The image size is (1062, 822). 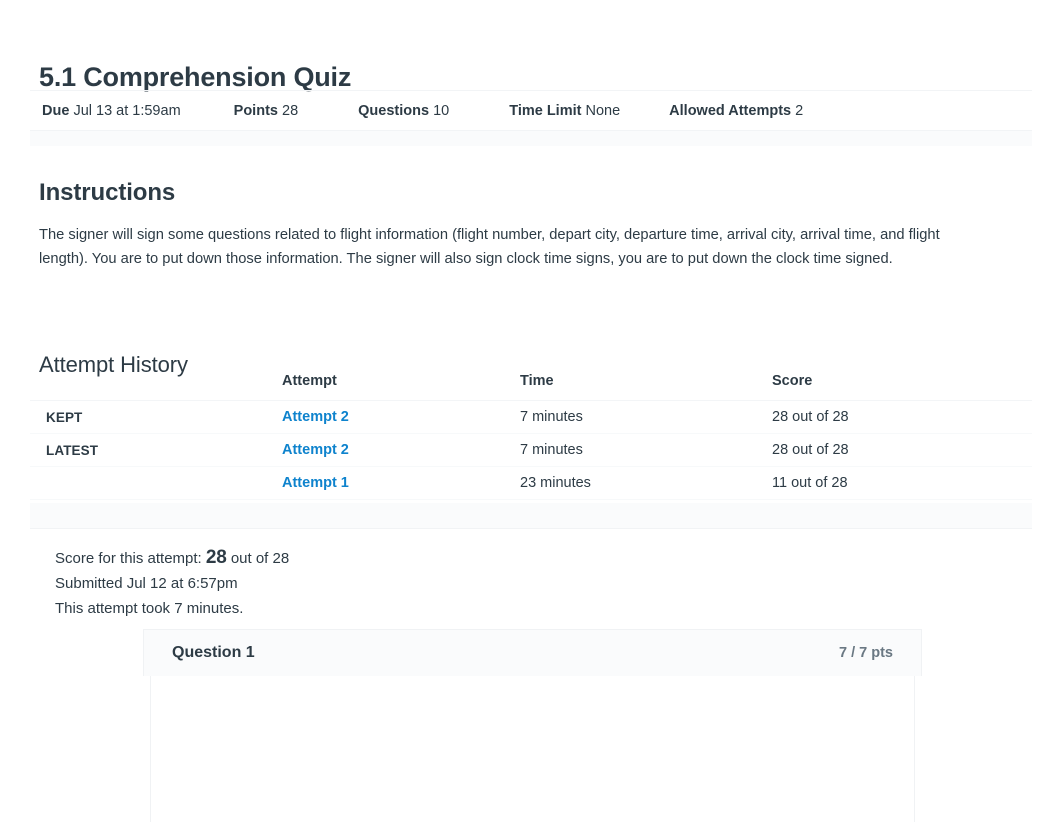 I want to click on quiz-info-allowed-attempts-label: Allowed Attempts, so click(x=730, y=110).